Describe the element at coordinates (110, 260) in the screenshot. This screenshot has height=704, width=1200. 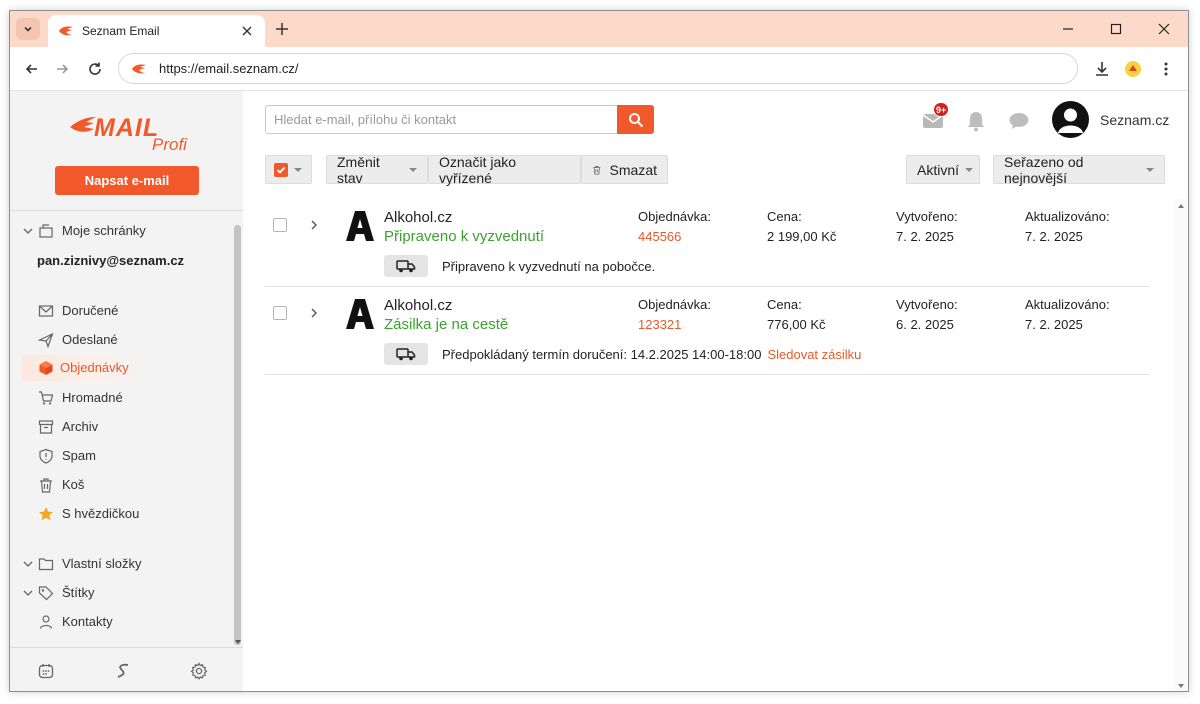
I see `account-email: pan.ziznivy@seznam.cz` at that location.